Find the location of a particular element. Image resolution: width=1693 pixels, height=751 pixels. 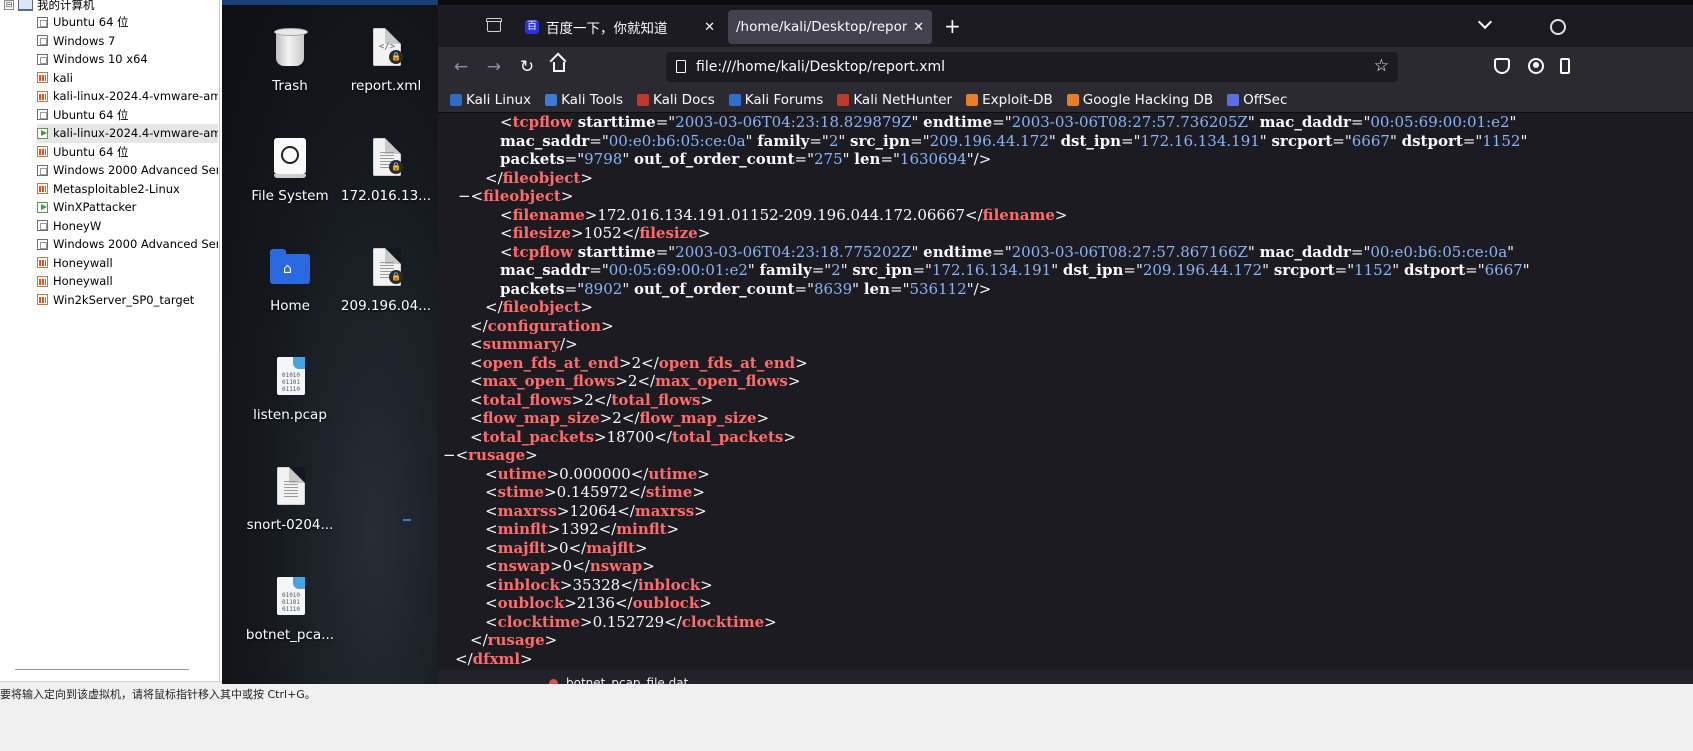

xml-tag-name: fileobject is located at coordinates (541, 307).